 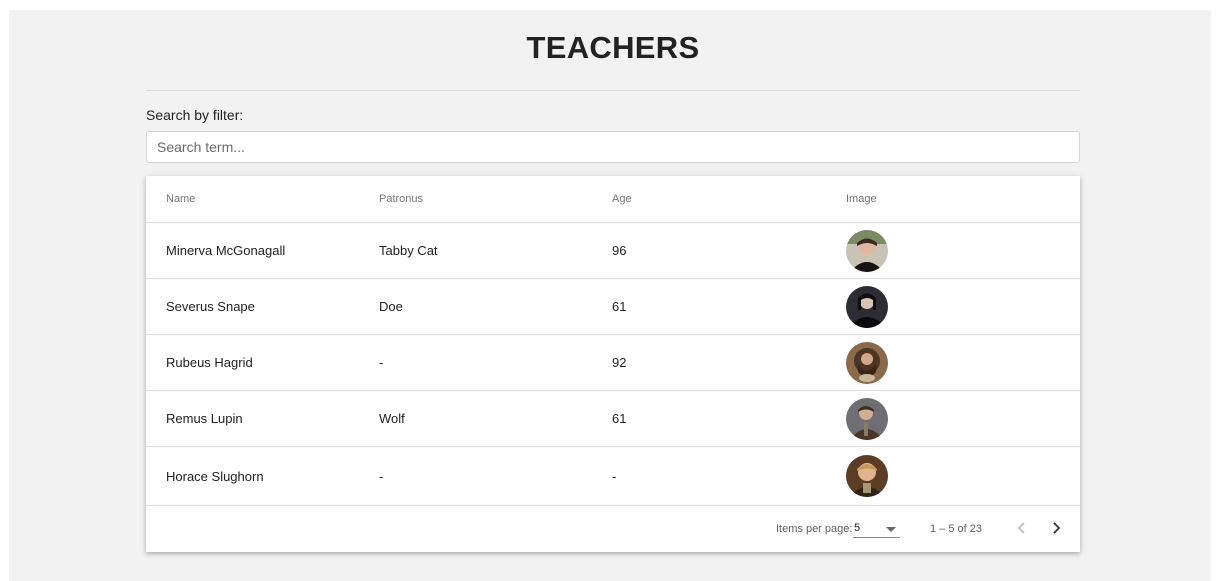 I want to click on column-header-name: Name, so click(x=180, y=199).